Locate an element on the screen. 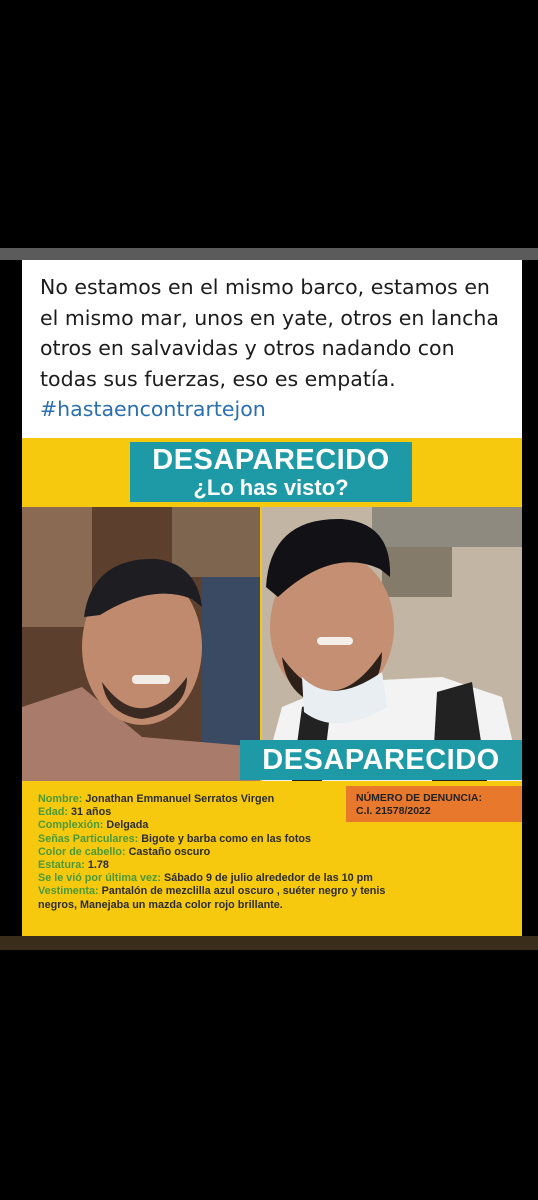 This screenshot has width=538, height=1200. info-edad: Edad: 31 años is located at coordinates (230, 812).